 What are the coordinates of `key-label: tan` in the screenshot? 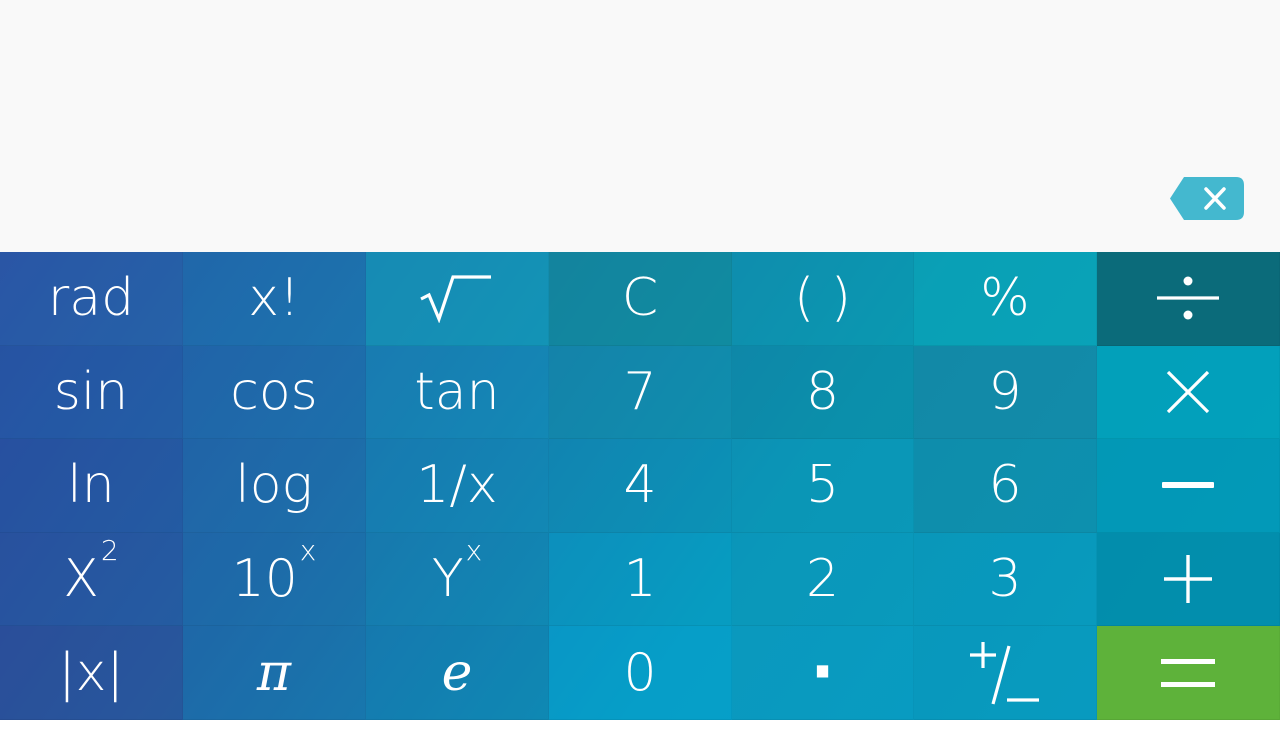 It's located at (457, 391).